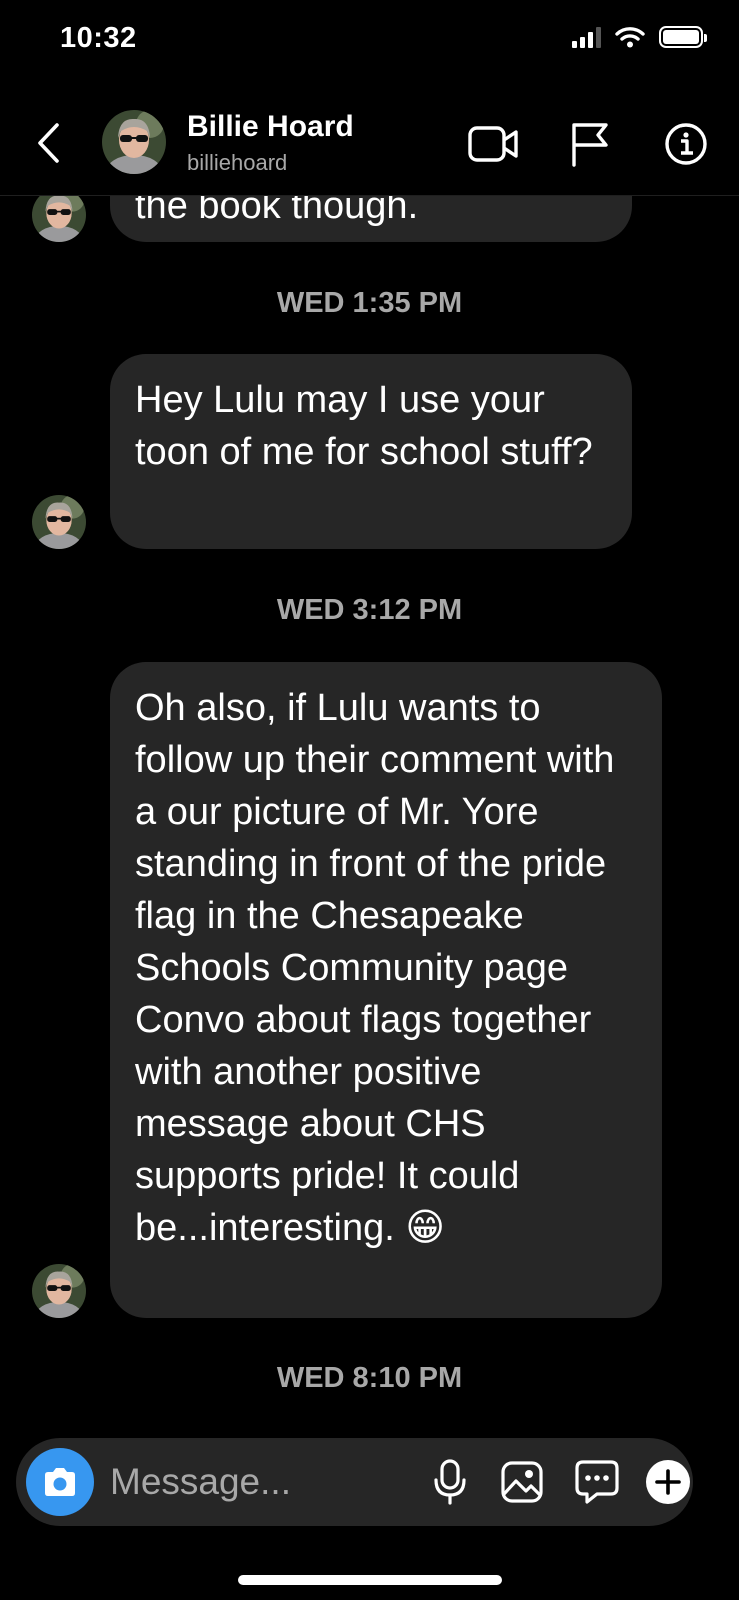 Image resolution: width=739 pixels, height=1600 pixels. Describe the element at coordinates (369, 146) in the screenshot. I see `chat-header: Billie Hoard billiehoard` at that location.